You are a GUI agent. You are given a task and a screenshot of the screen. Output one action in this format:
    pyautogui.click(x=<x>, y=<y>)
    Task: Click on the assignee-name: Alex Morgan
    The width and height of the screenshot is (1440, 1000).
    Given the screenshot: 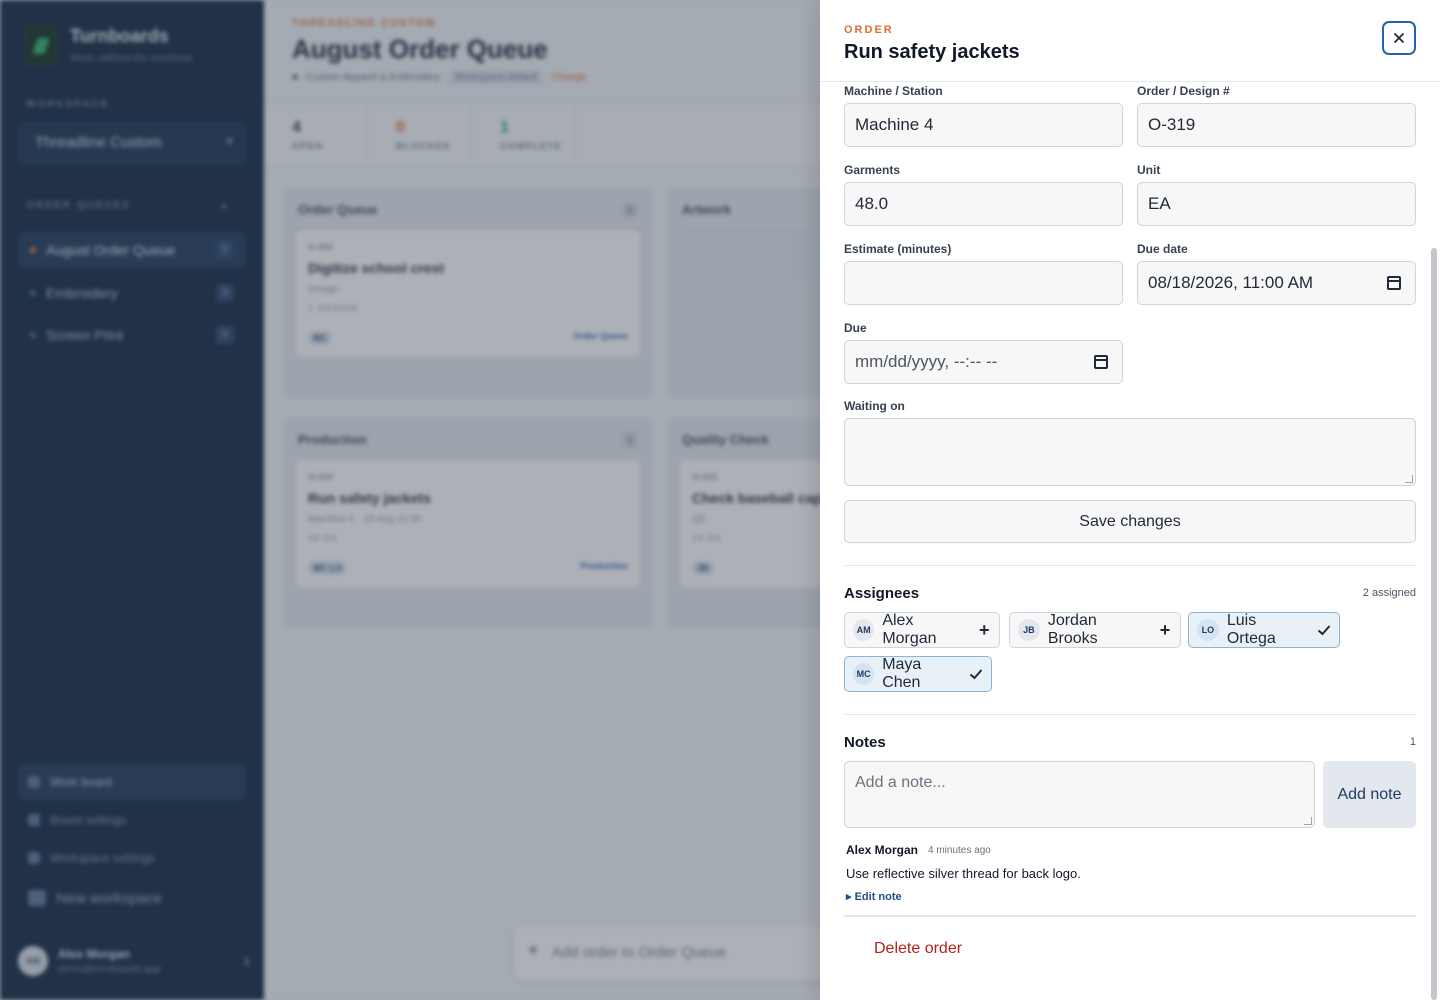 What is the action you would take?
    pyautogui.click(x=909, y=629)
    